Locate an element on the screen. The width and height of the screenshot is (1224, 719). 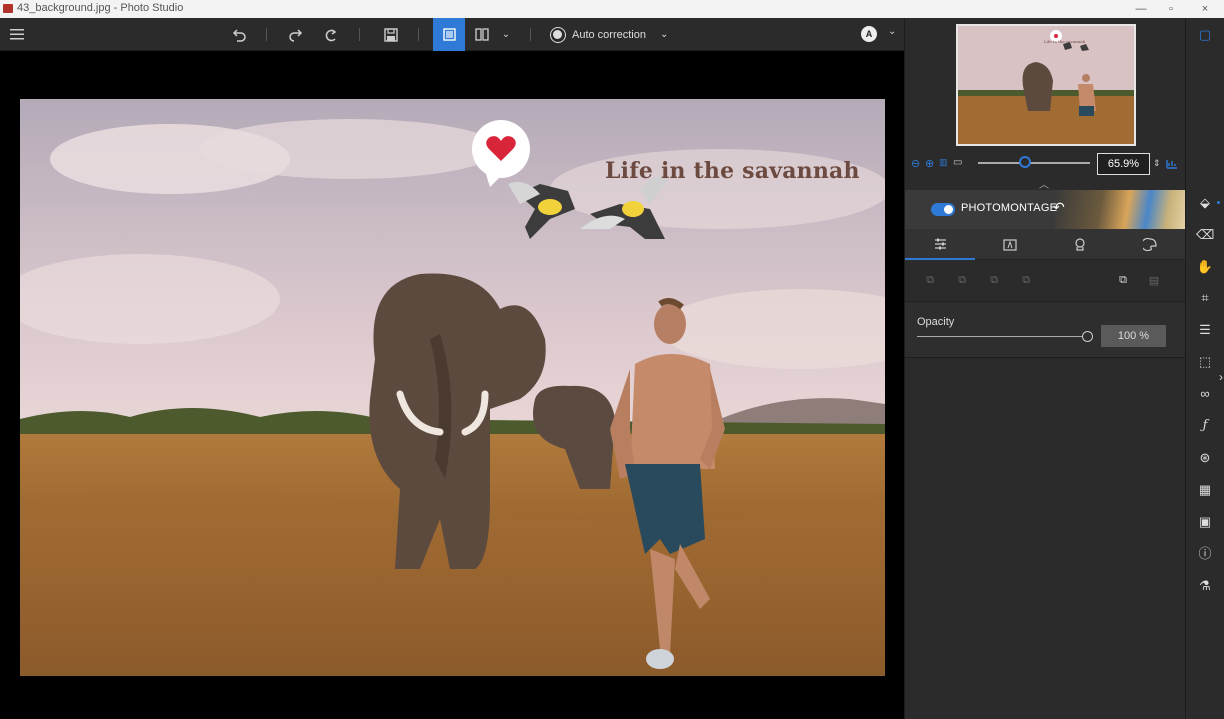
bring-forward-icon: ⧉ is located at coordinates (962, 281).